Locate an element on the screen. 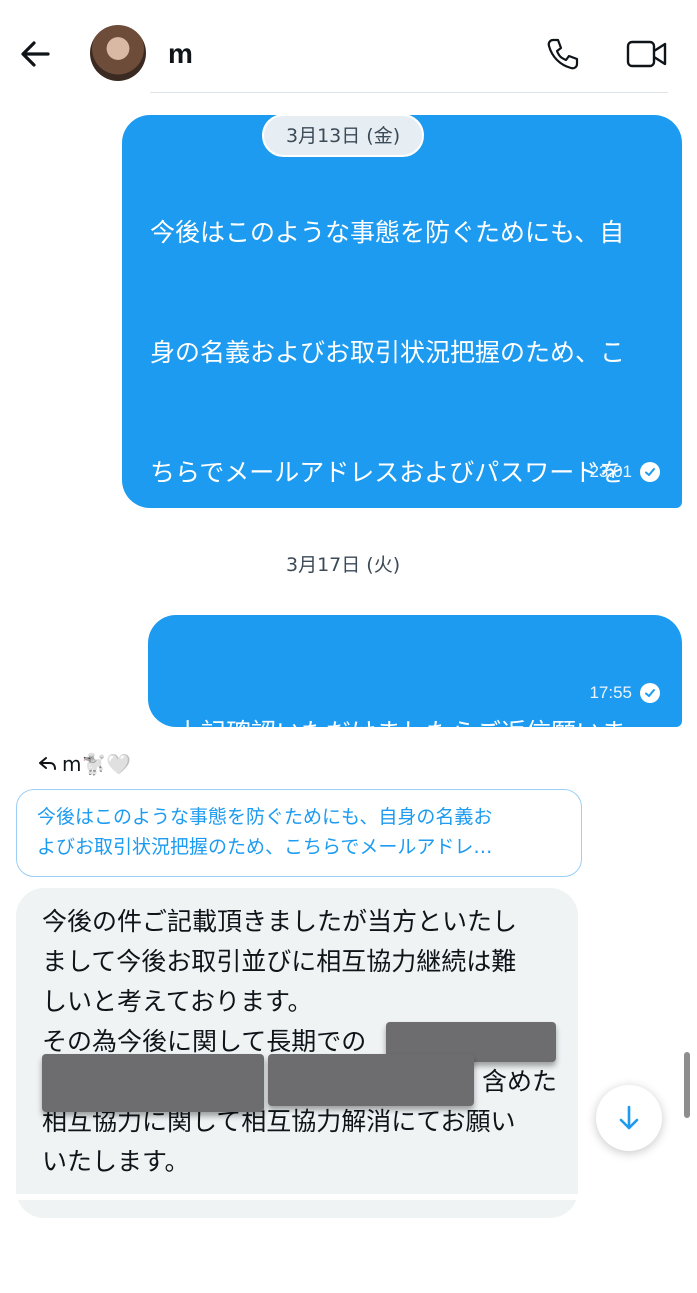 This screenshot has width=697, height=1293. message-line: 今後の件ご記載頂きましたが当方といたし is located at coordinates (280, 921).